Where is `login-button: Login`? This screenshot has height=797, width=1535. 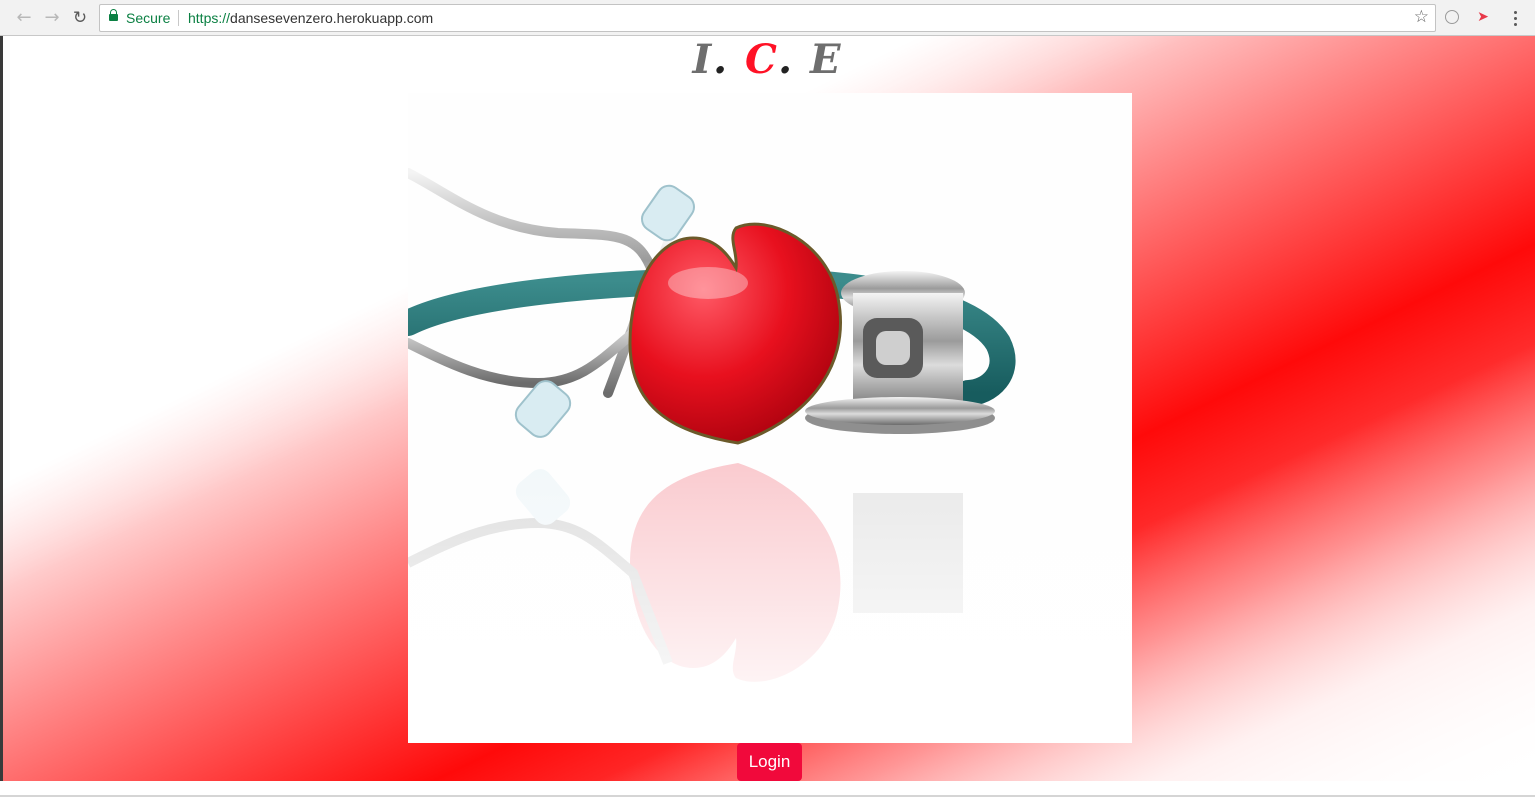
login-button: Login is located at coordinates (769, 762).